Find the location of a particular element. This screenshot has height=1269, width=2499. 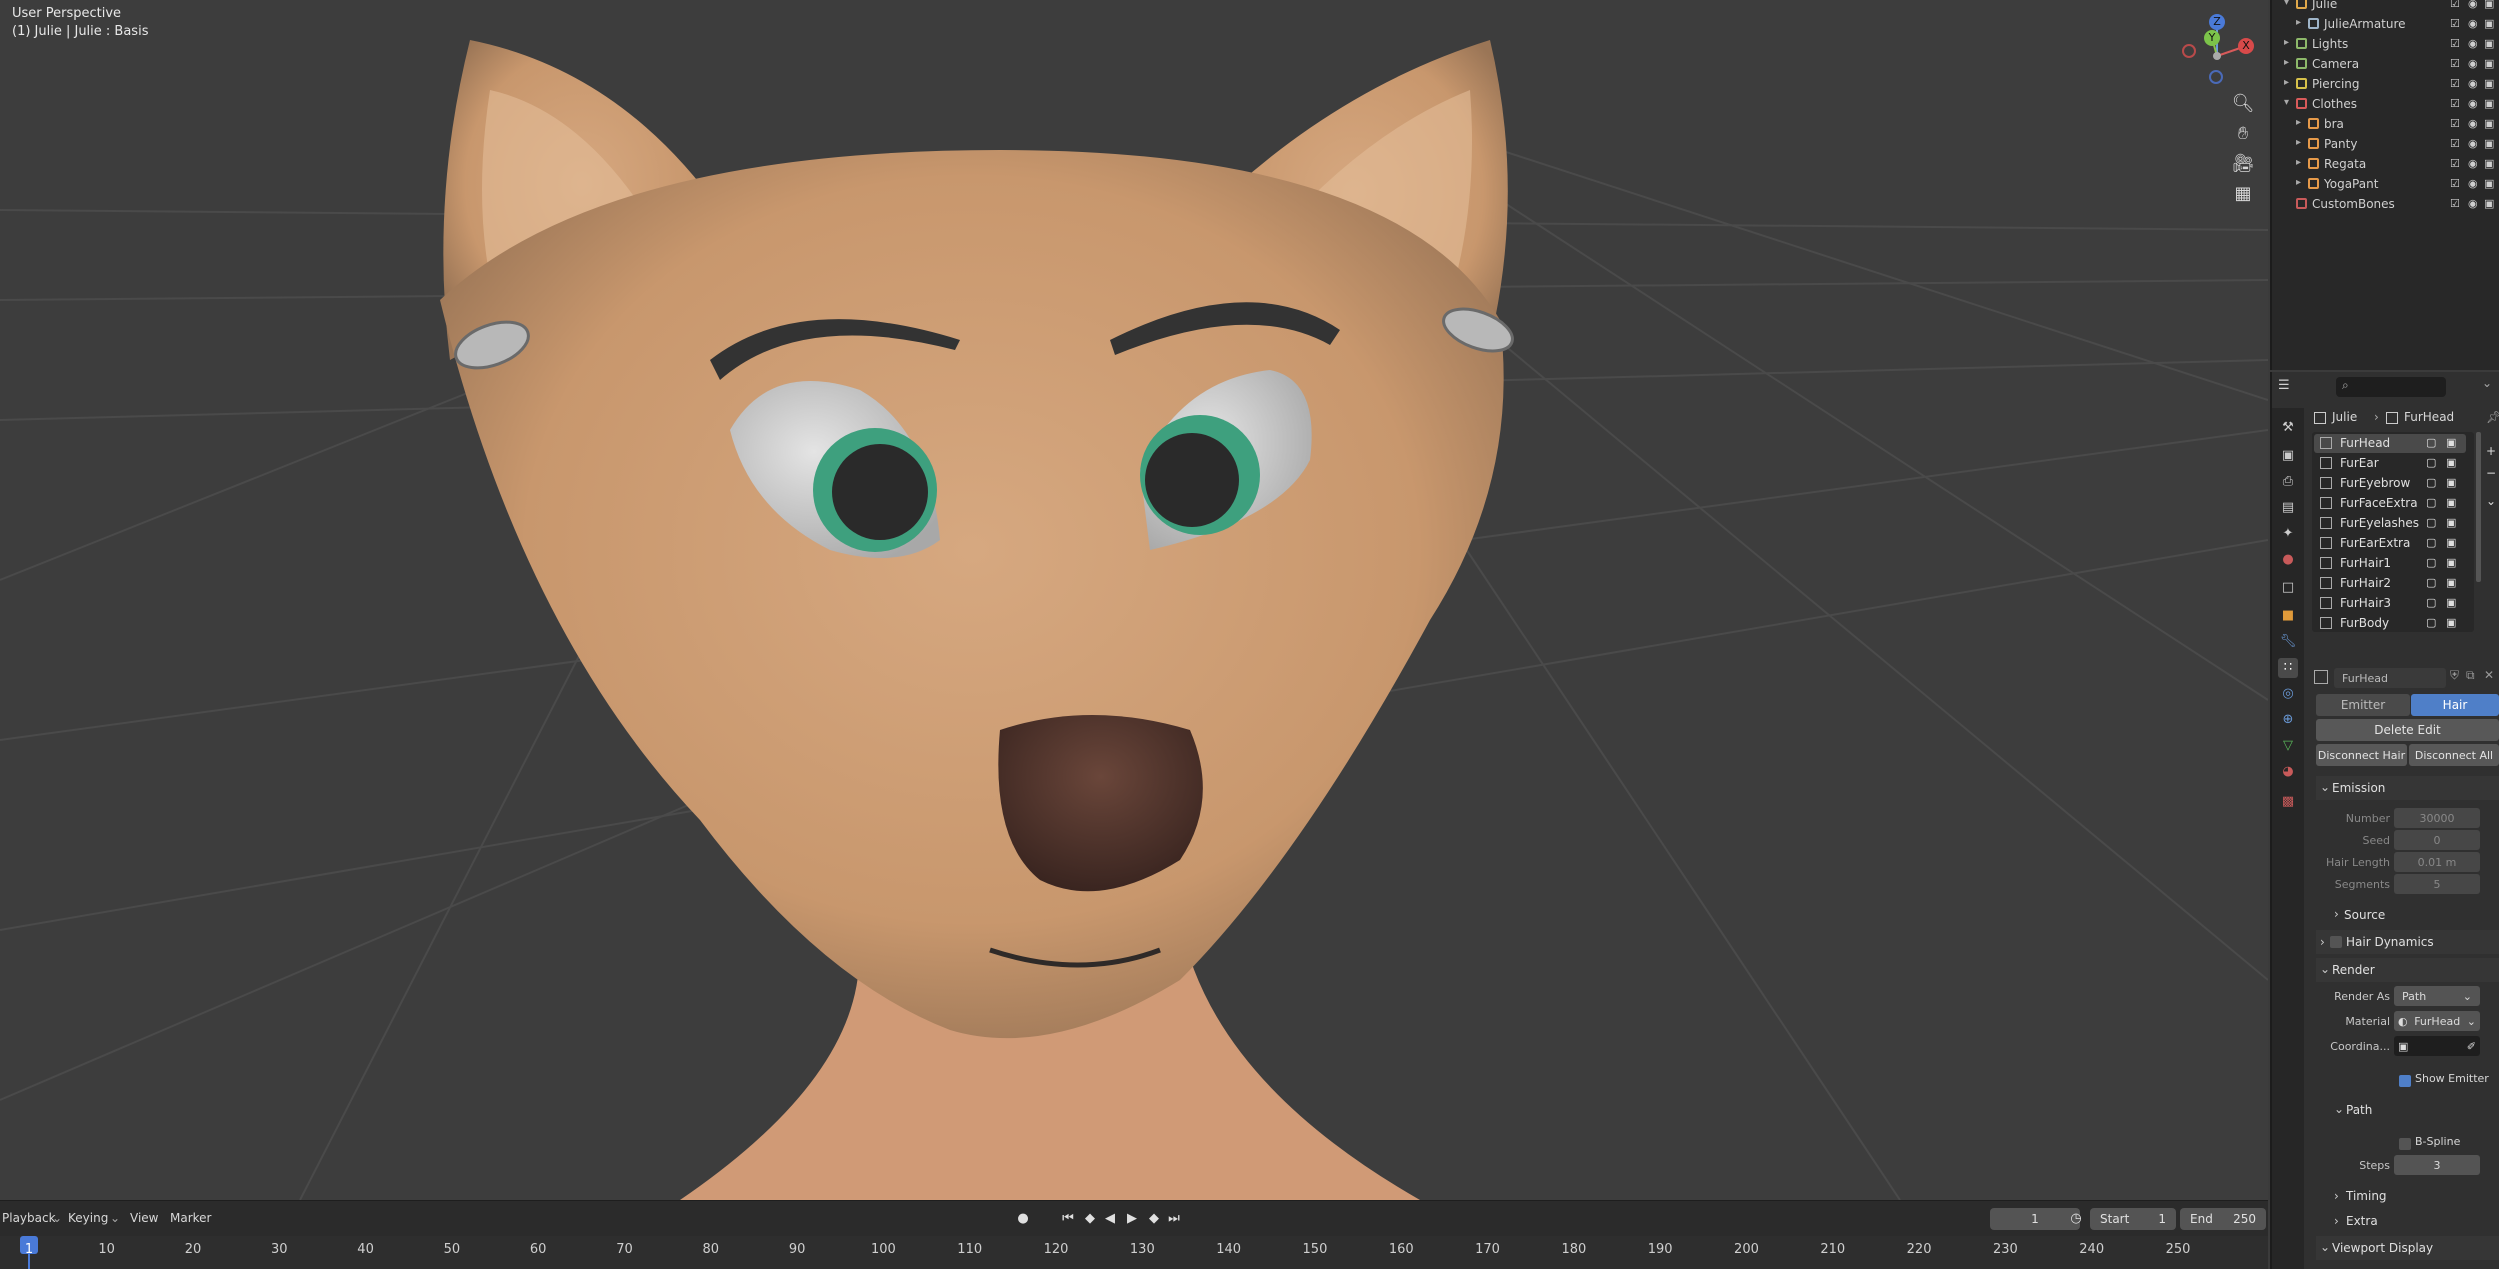

gizmo-y-axis: Y is located at coordinates (2212, 38).